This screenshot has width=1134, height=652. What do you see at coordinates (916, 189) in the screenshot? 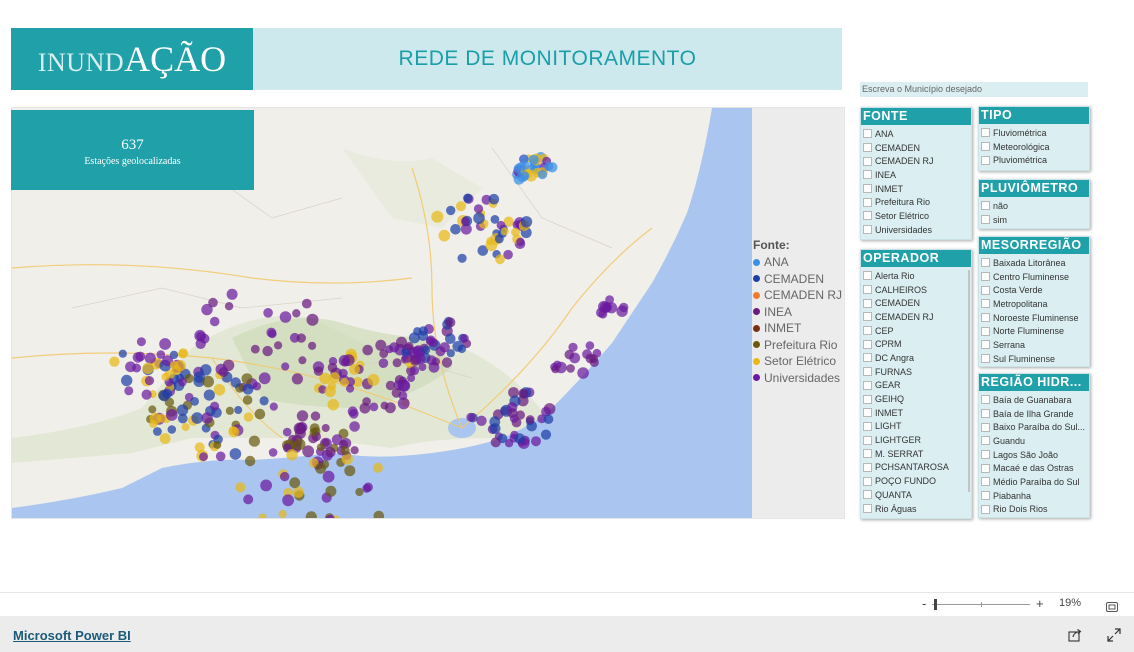
I see `fonte-option: INMET` at bounding box center [916, 189].